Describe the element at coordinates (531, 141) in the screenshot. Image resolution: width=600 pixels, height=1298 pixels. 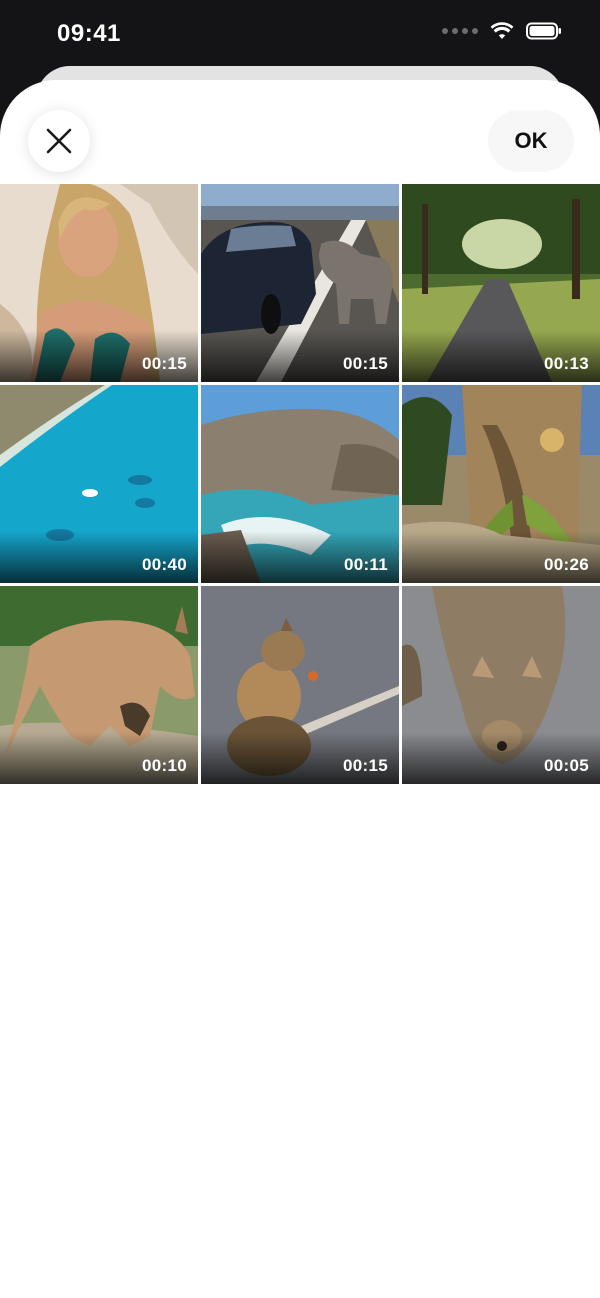
I see `ok-button: OK` at that location.